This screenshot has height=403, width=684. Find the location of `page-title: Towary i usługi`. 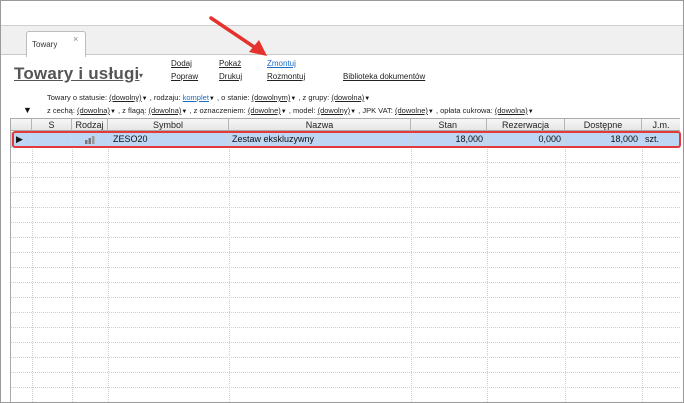

page-title: Towary i usługi is located at coordinates (76, 74).